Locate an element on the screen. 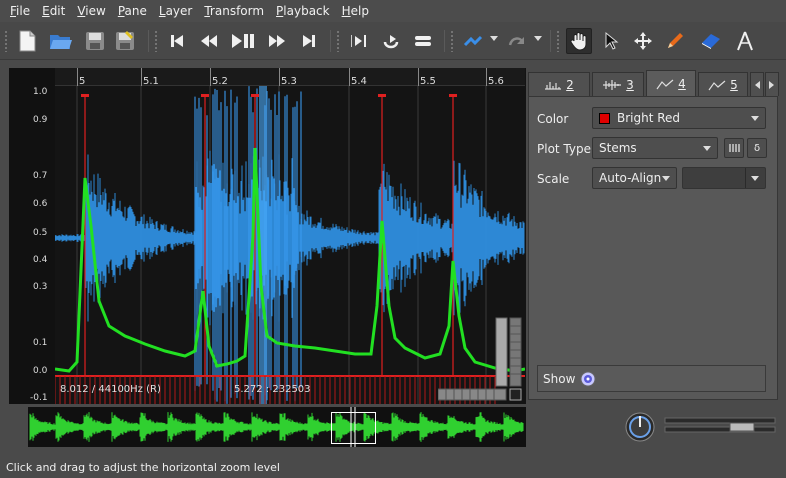 The height and width of the screenshot is (478, 786). color-select: Bright Red is located at coordinates (679, 118).